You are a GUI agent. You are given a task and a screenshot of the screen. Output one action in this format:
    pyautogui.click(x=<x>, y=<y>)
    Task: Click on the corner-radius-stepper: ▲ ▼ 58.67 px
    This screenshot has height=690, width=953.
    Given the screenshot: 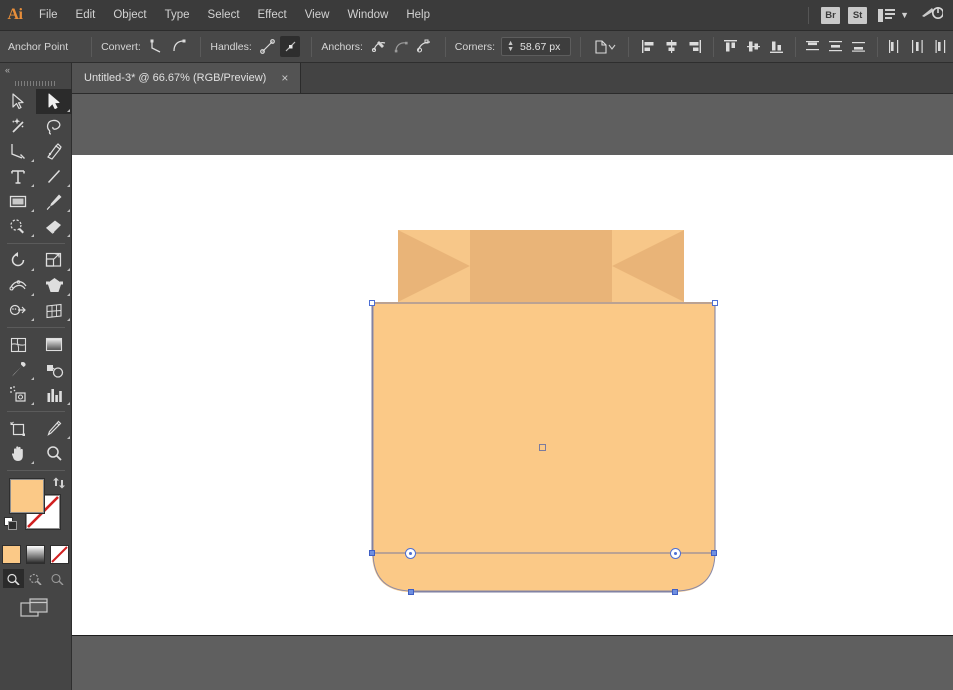 What is the action you would take?
    pyautogui.click(x=536, y=46)
    